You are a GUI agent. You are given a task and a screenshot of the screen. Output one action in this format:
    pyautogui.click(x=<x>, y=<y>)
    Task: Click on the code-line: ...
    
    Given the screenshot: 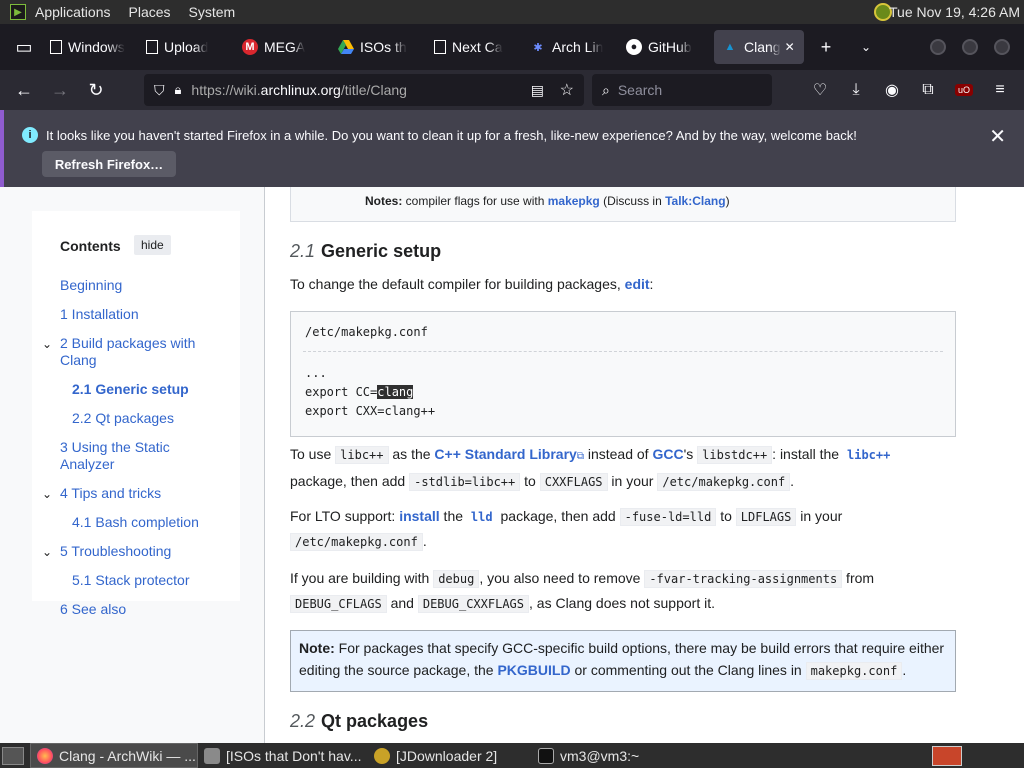 What is the action you would take?
    pyautogui.click(x=316, y=373)
    